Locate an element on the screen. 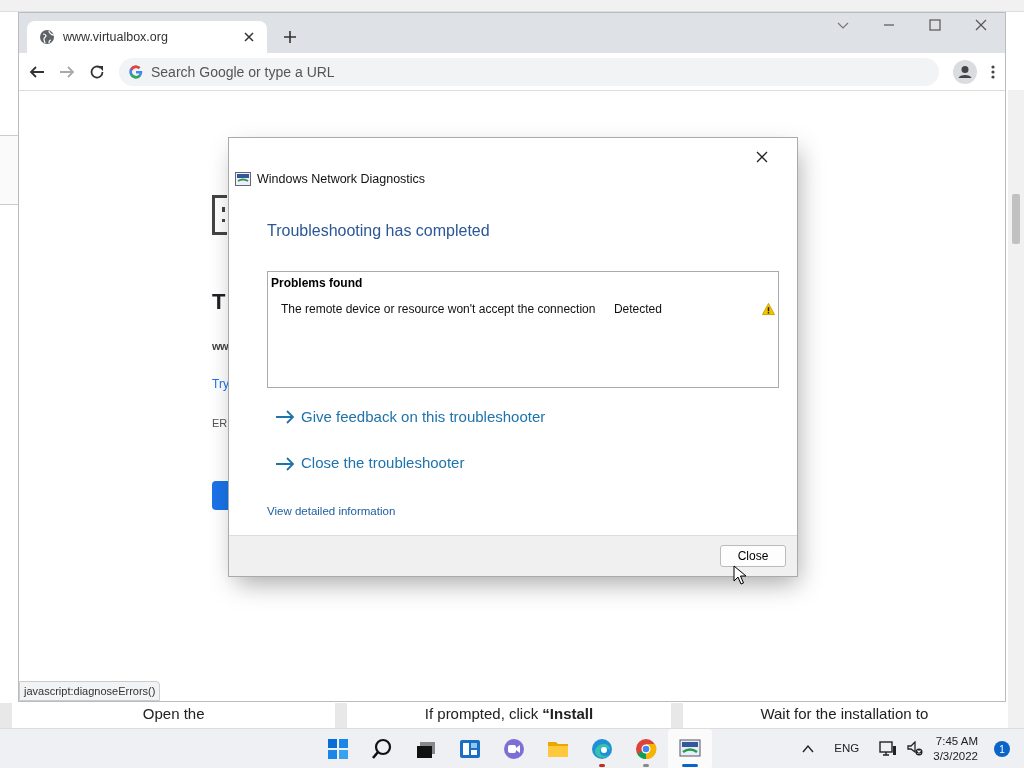  scrollbar is located at coordinates (1016, 409).